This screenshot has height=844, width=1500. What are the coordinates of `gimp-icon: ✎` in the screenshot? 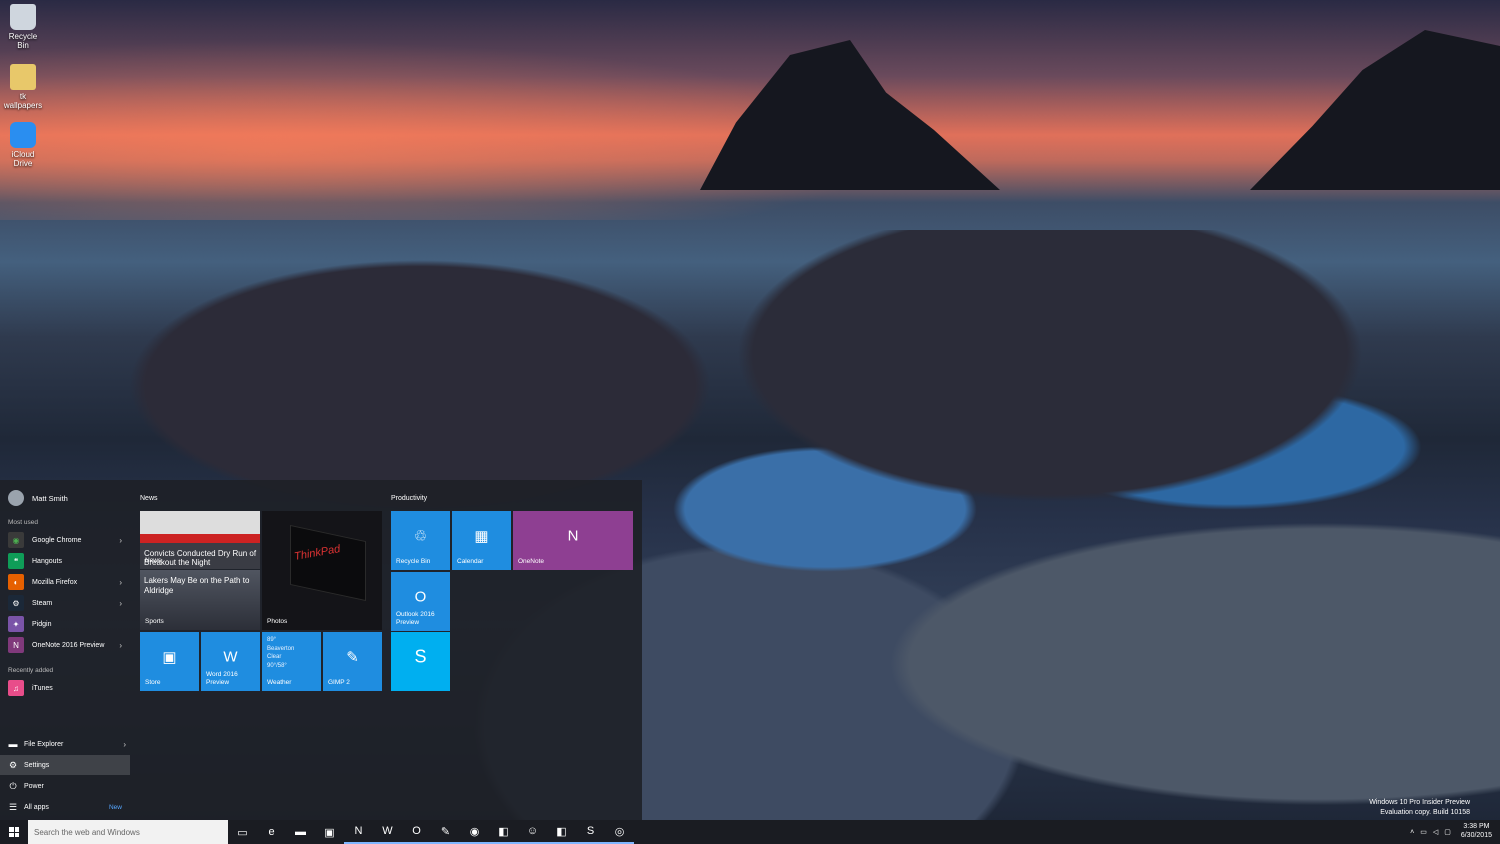 It's located at (352, 657).